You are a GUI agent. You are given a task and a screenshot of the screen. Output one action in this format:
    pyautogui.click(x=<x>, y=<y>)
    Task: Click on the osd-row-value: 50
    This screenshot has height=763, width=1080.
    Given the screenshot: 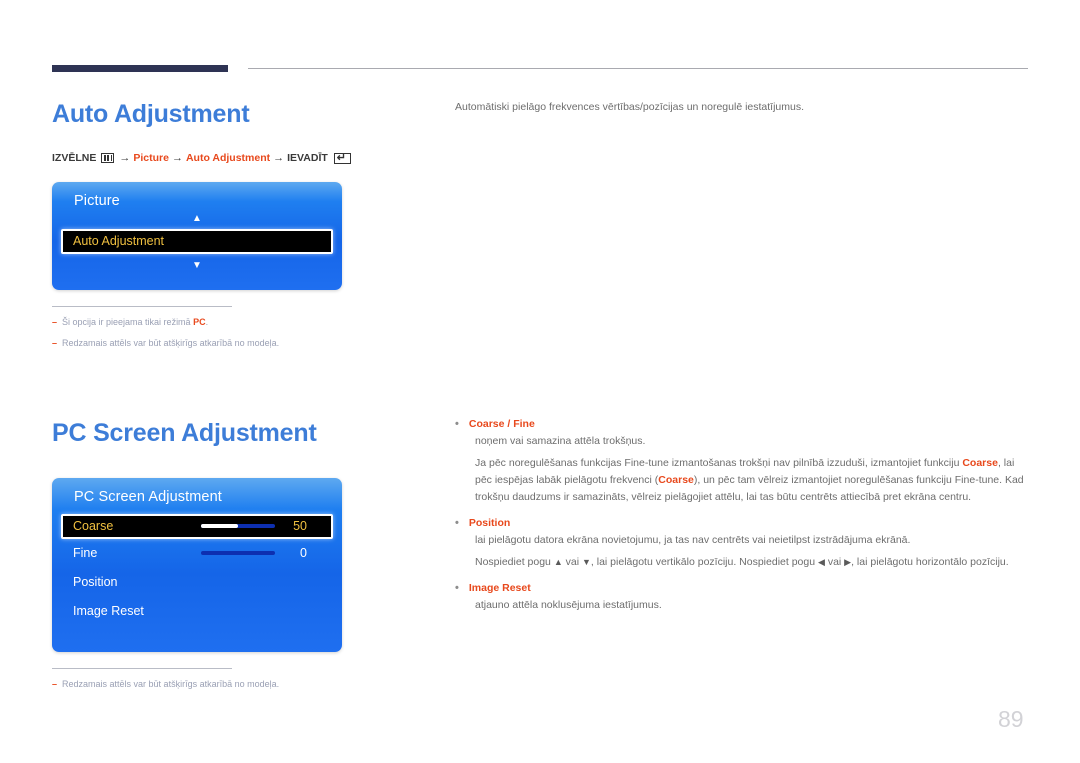 What is the action you would take?
    pyautogui.click(x=300, y=526)
    